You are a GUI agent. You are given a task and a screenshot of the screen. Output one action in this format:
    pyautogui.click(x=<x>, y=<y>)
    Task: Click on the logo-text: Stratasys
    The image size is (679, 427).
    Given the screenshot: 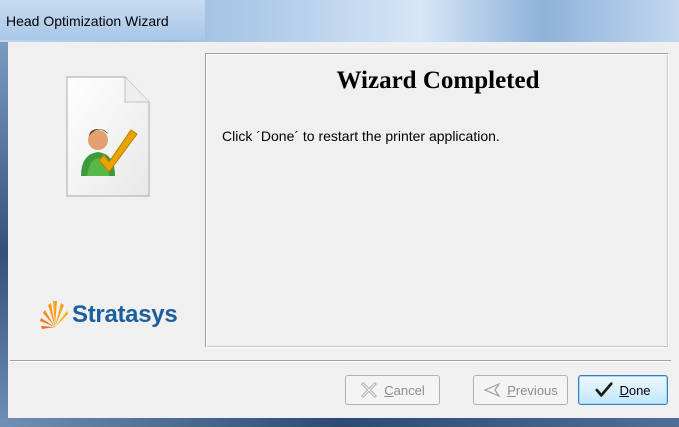 What is the action you would take?
    pyautogui.click(x=125, y=314)
    